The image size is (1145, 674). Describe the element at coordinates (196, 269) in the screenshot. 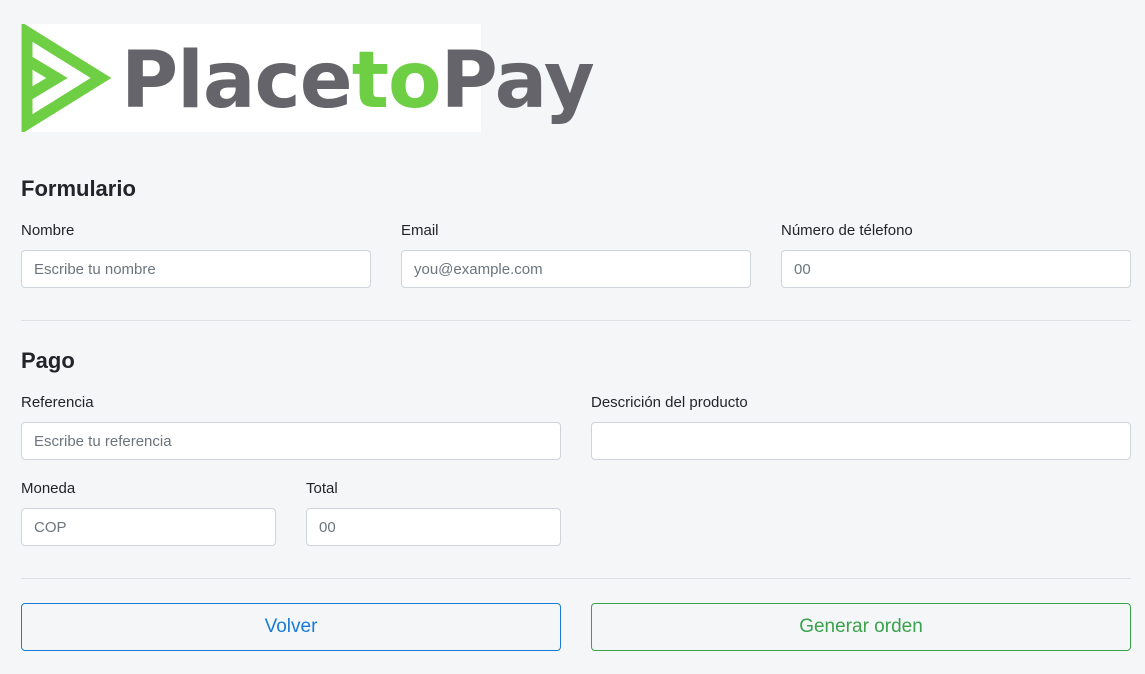

I see `name-input` at that location.